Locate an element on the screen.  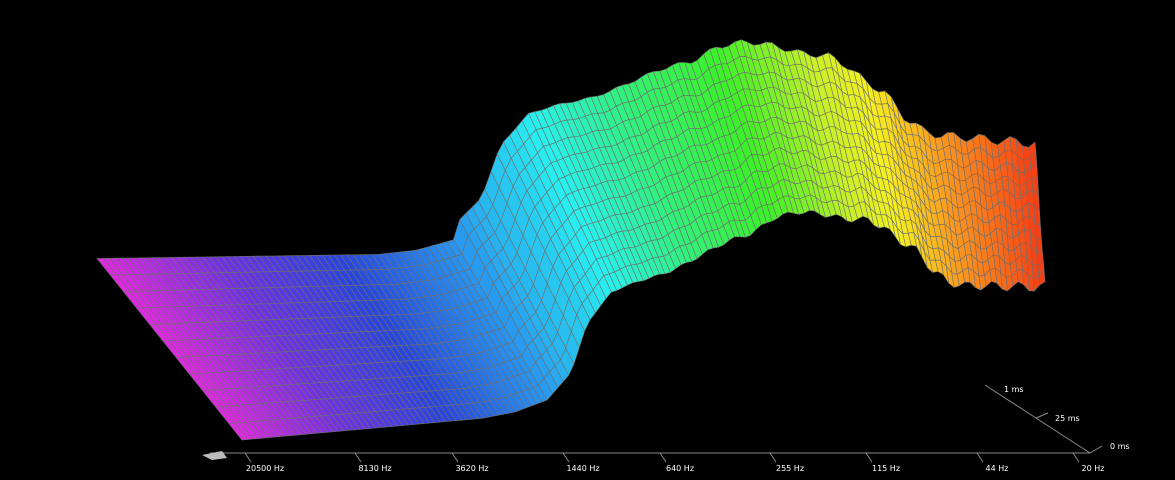
time-tick-label-1: 25 ms is located at coordinates (1067, 418).